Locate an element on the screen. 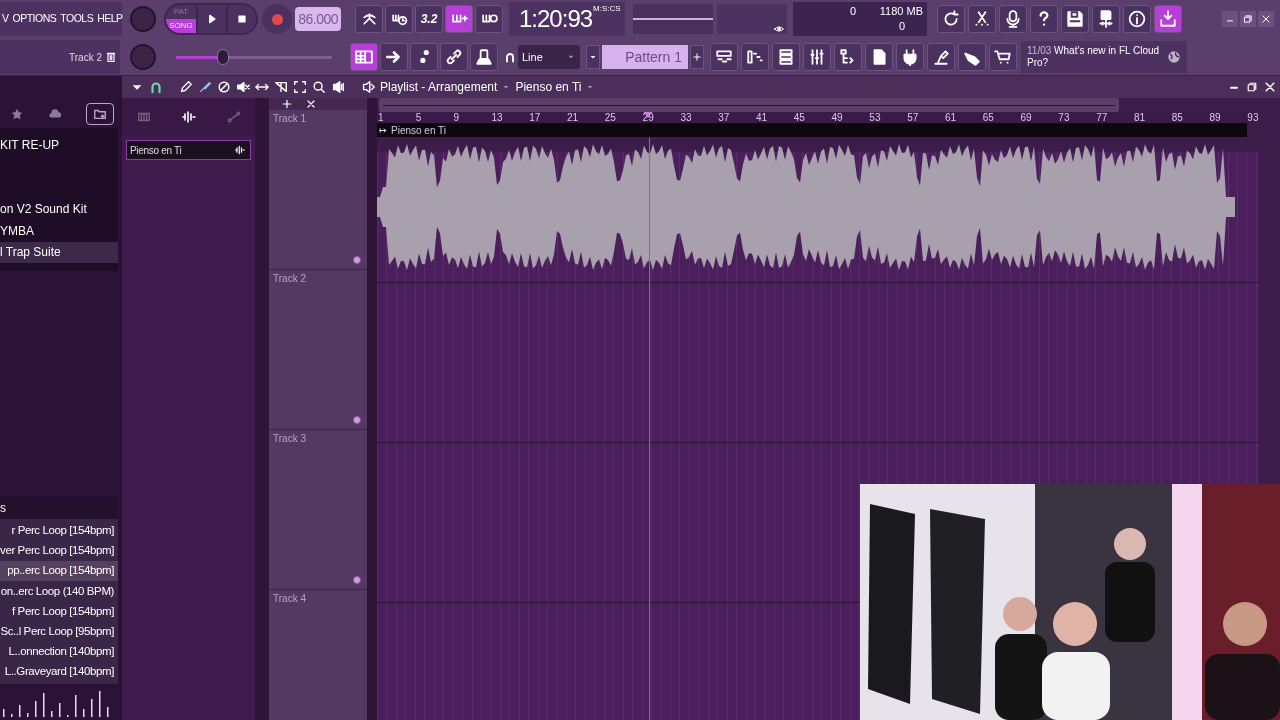  browser-file: L..onnection [140bpm] is located at coordinates (59, 651).